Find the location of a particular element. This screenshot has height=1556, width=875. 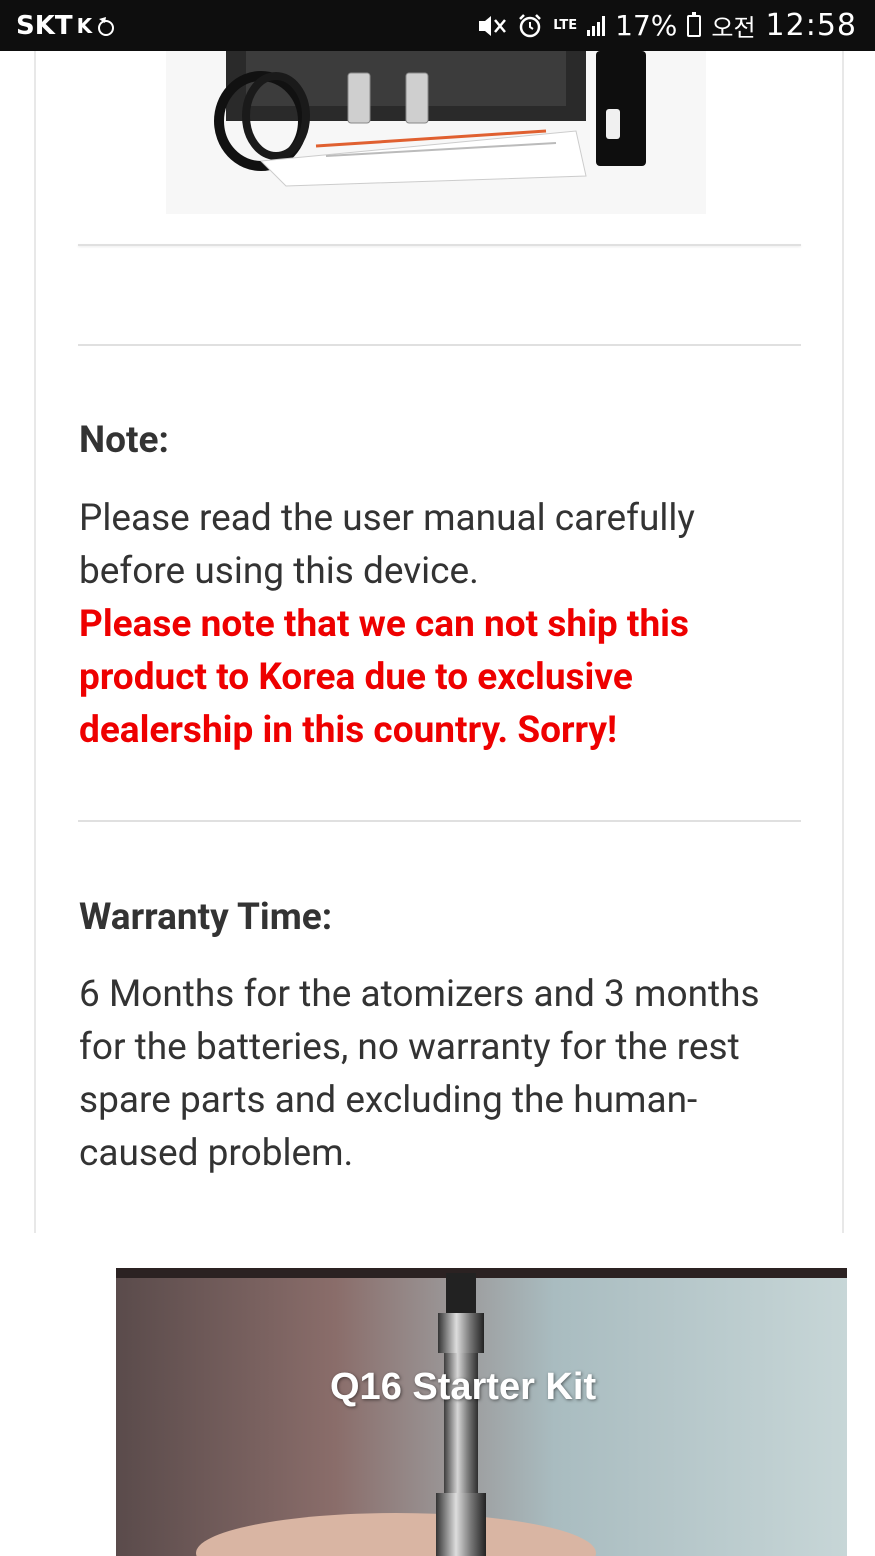

clock: 12:58 is located at coordinates (811, 25).